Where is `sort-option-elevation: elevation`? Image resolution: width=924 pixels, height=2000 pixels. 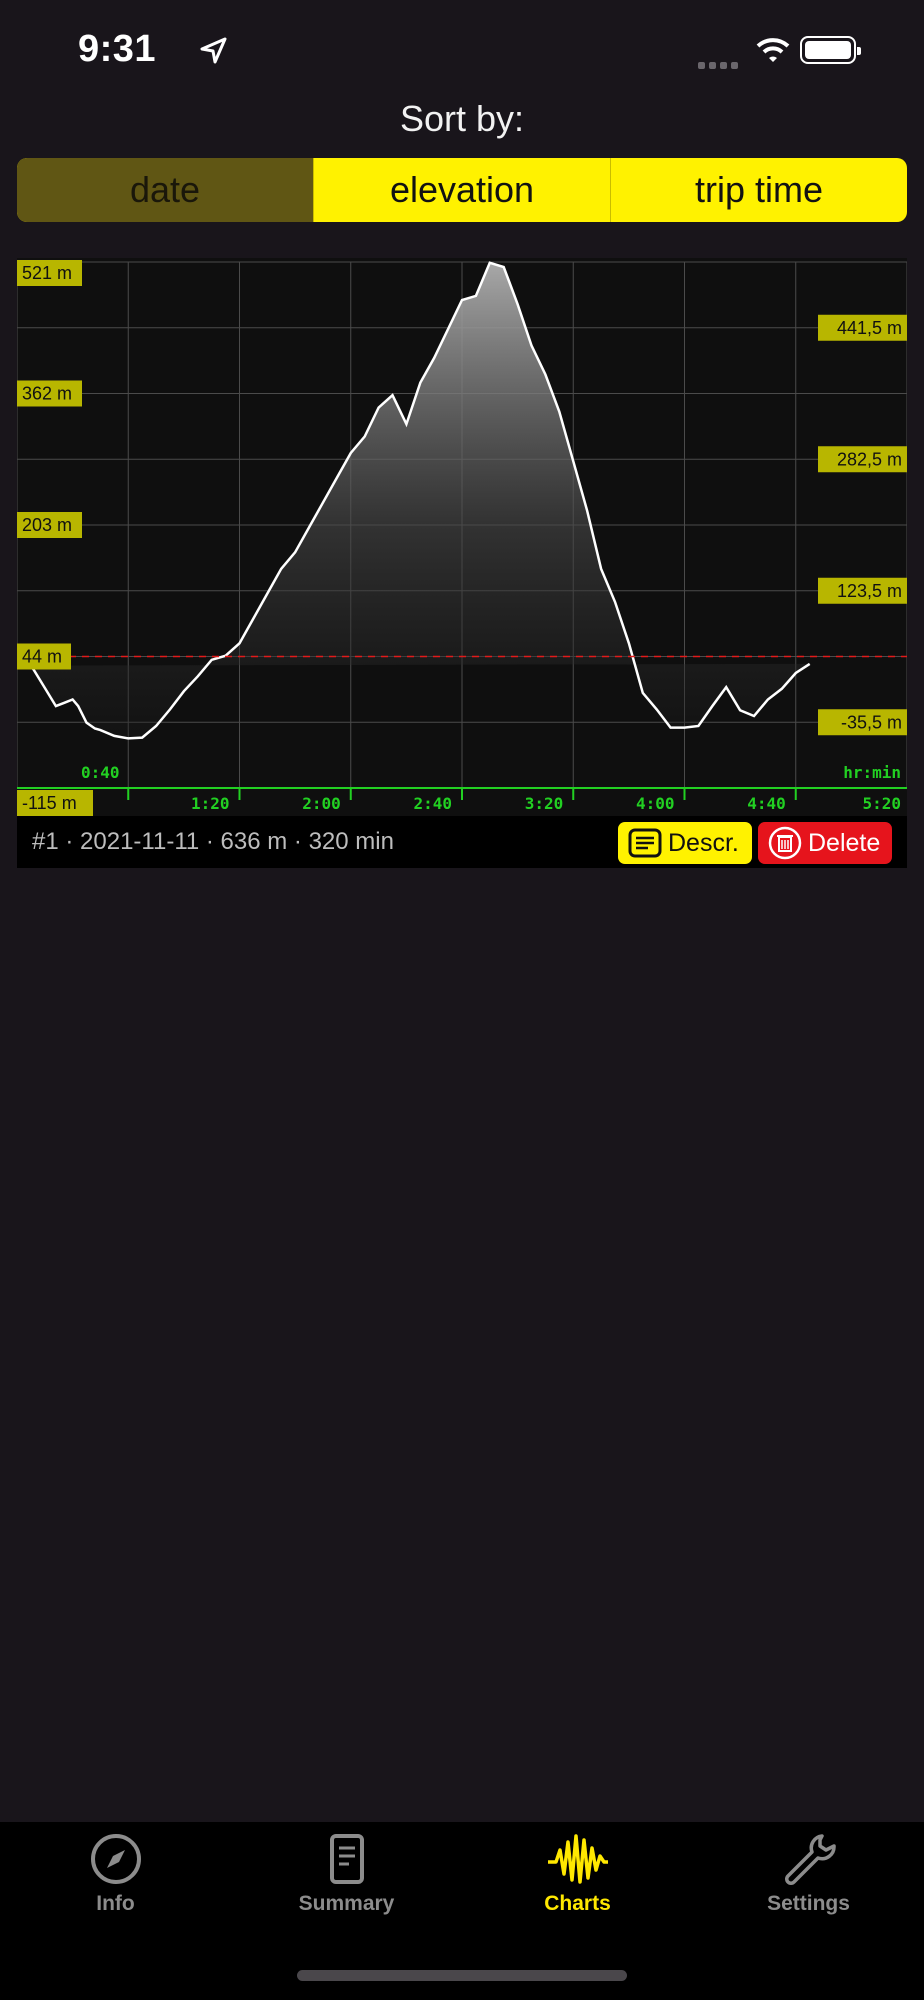 sort-option-elevation: elevation is located at coordinates (461, 190).